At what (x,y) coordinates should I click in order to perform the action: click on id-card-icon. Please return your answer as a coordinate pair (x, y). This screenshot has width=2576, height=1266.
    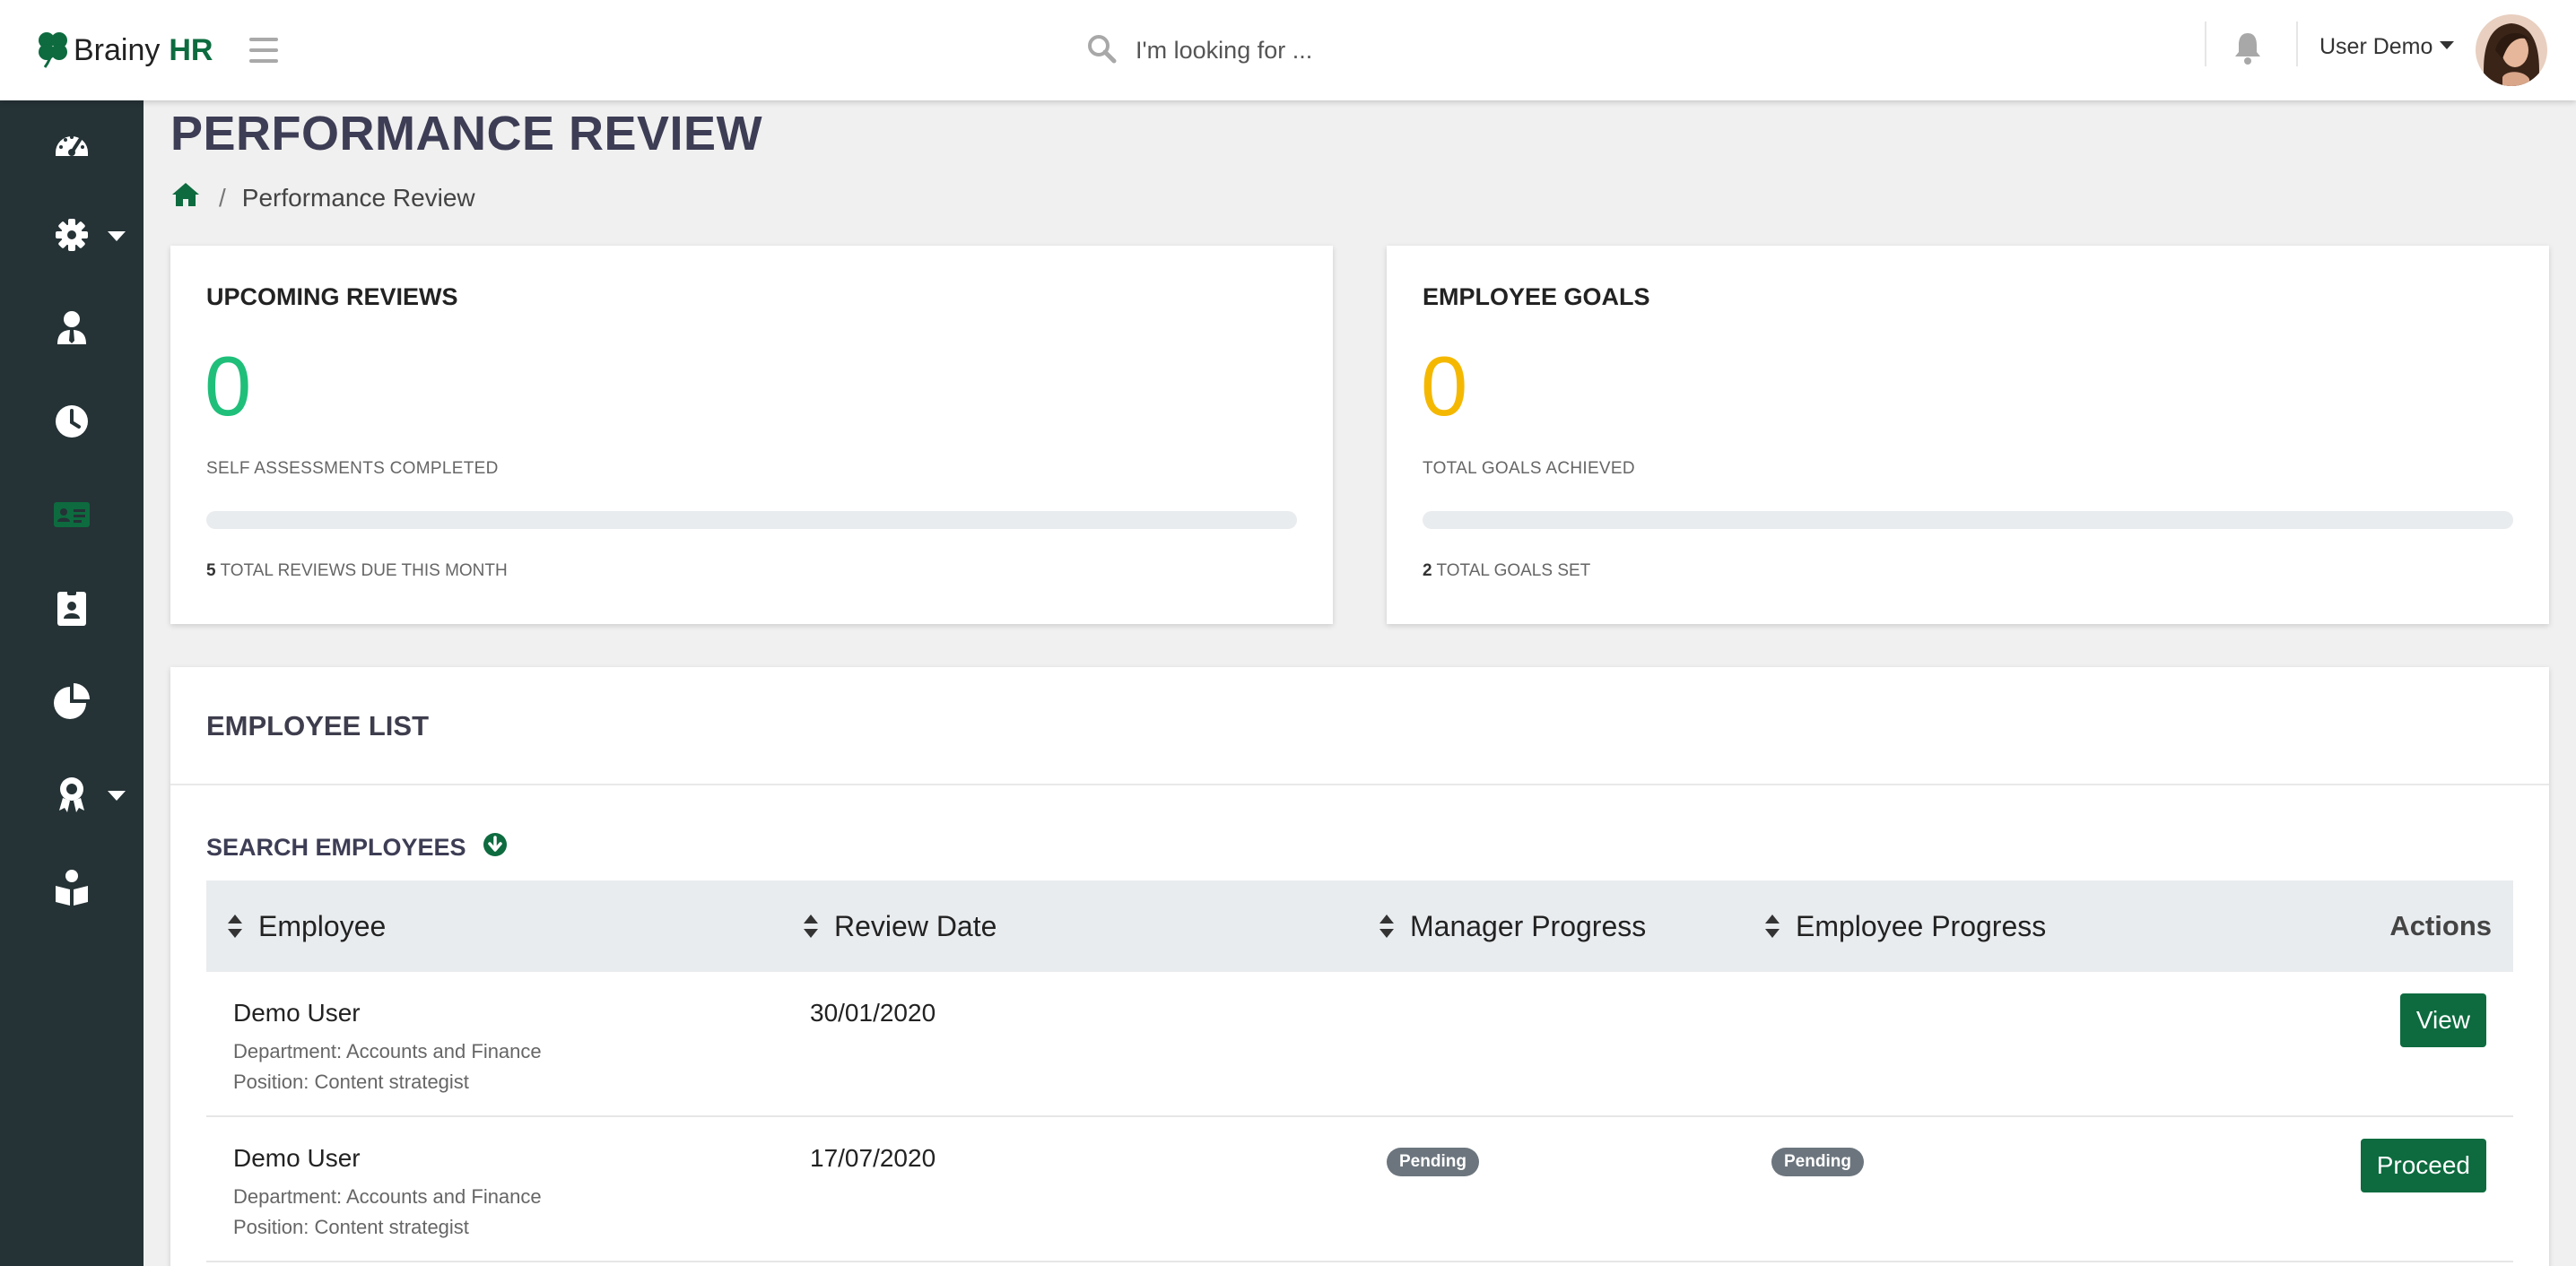
    Looking at the image, I should click on (72, 514).